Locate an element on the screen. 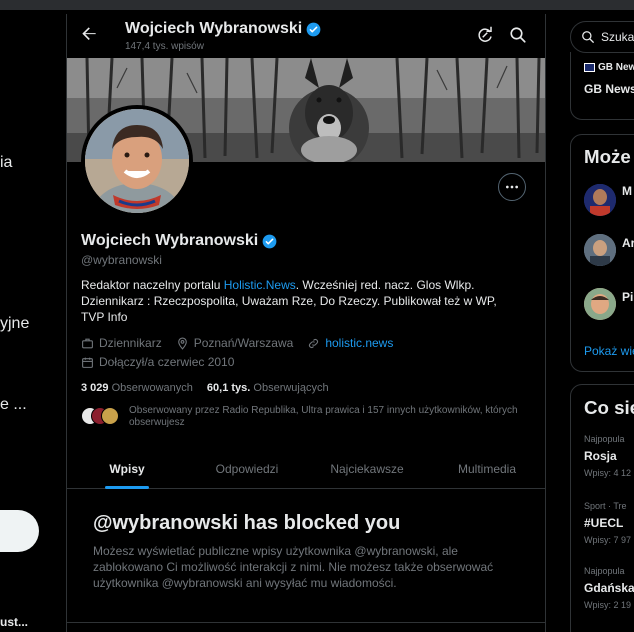 Image resolution: width=634 pixels, height=632 pixels. news-title: GB News is located at coordinates (609, 89).